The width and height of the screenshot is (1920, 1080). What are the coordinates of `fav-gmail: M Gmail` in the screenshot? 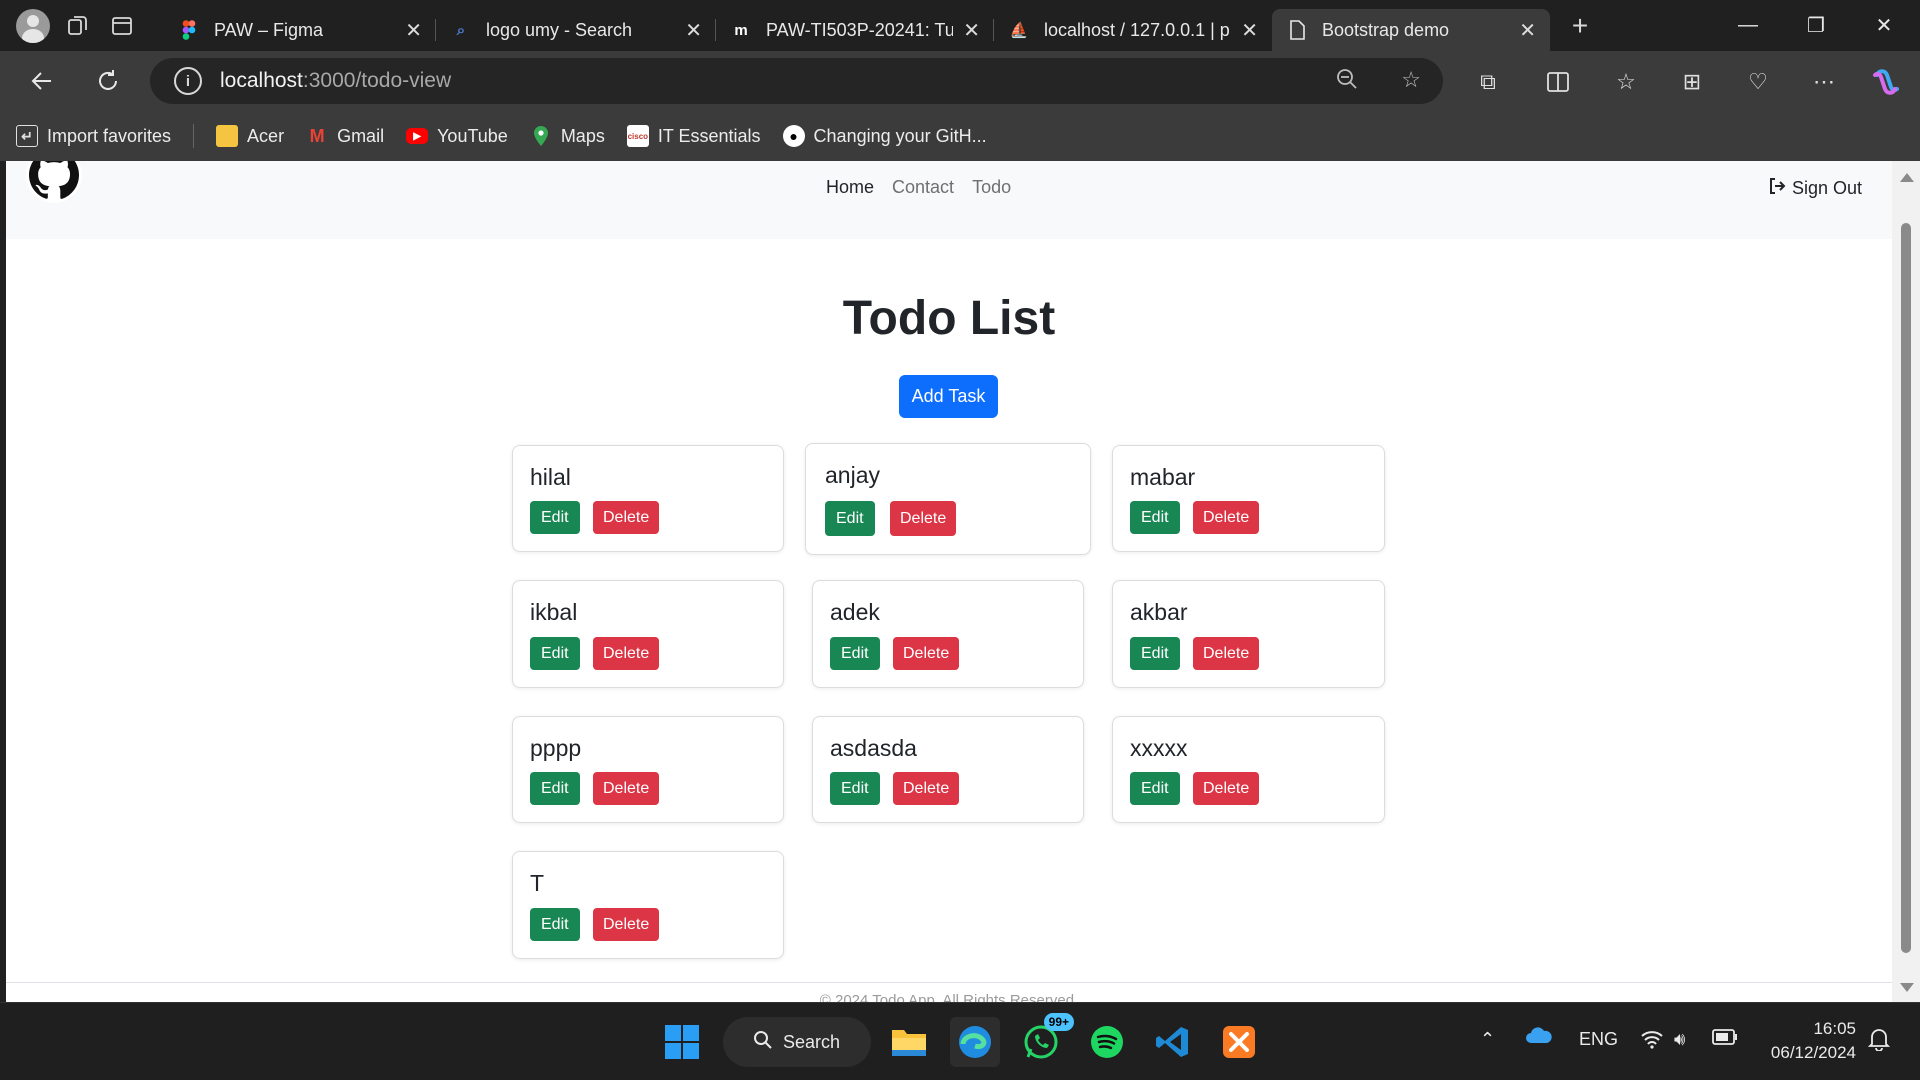 It's located at (345, 136).